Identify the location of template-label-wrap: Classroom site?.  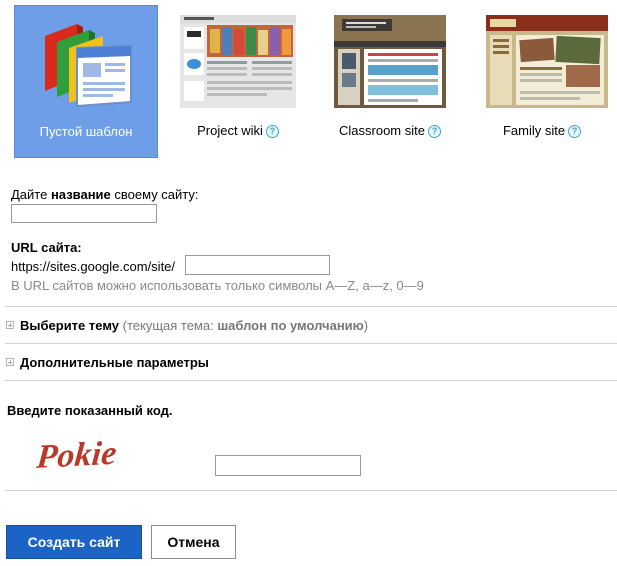
(390, 130).